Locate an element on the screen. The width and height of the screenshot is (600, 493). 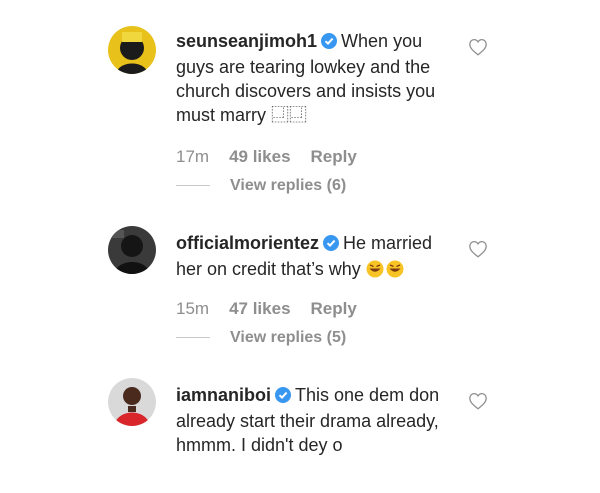
comment-time: 15m is located at coordinates (193, 308).